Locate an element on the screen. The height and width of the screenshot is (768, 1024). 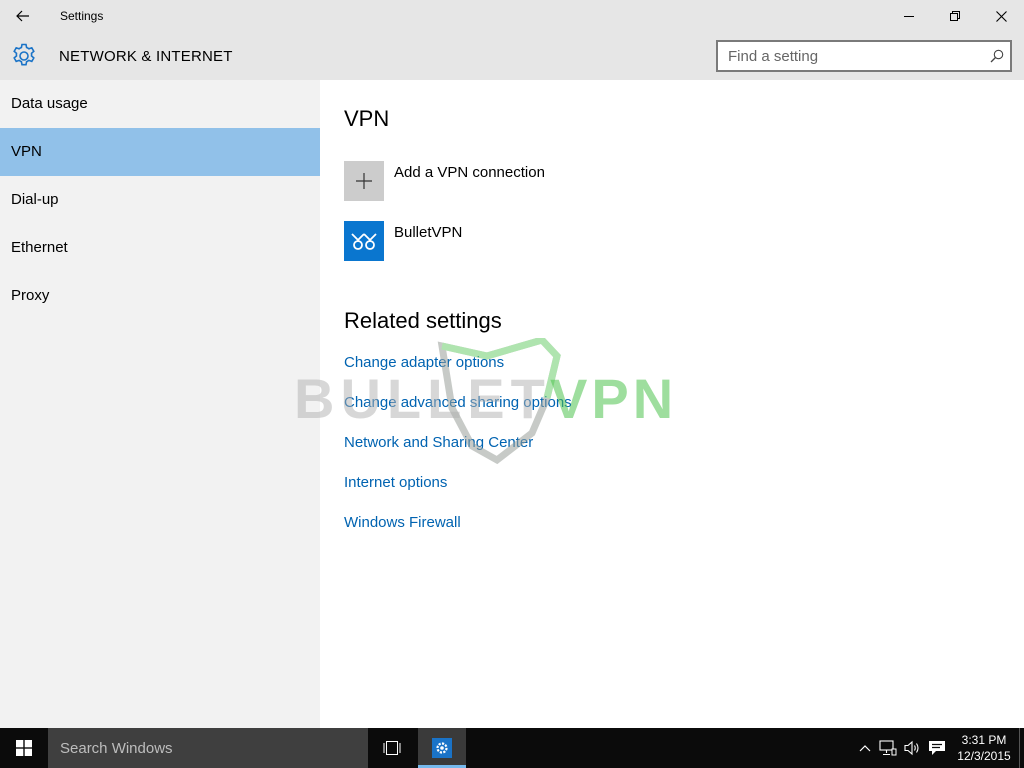
windows-logo-icon is located at coordinates (24, 748).